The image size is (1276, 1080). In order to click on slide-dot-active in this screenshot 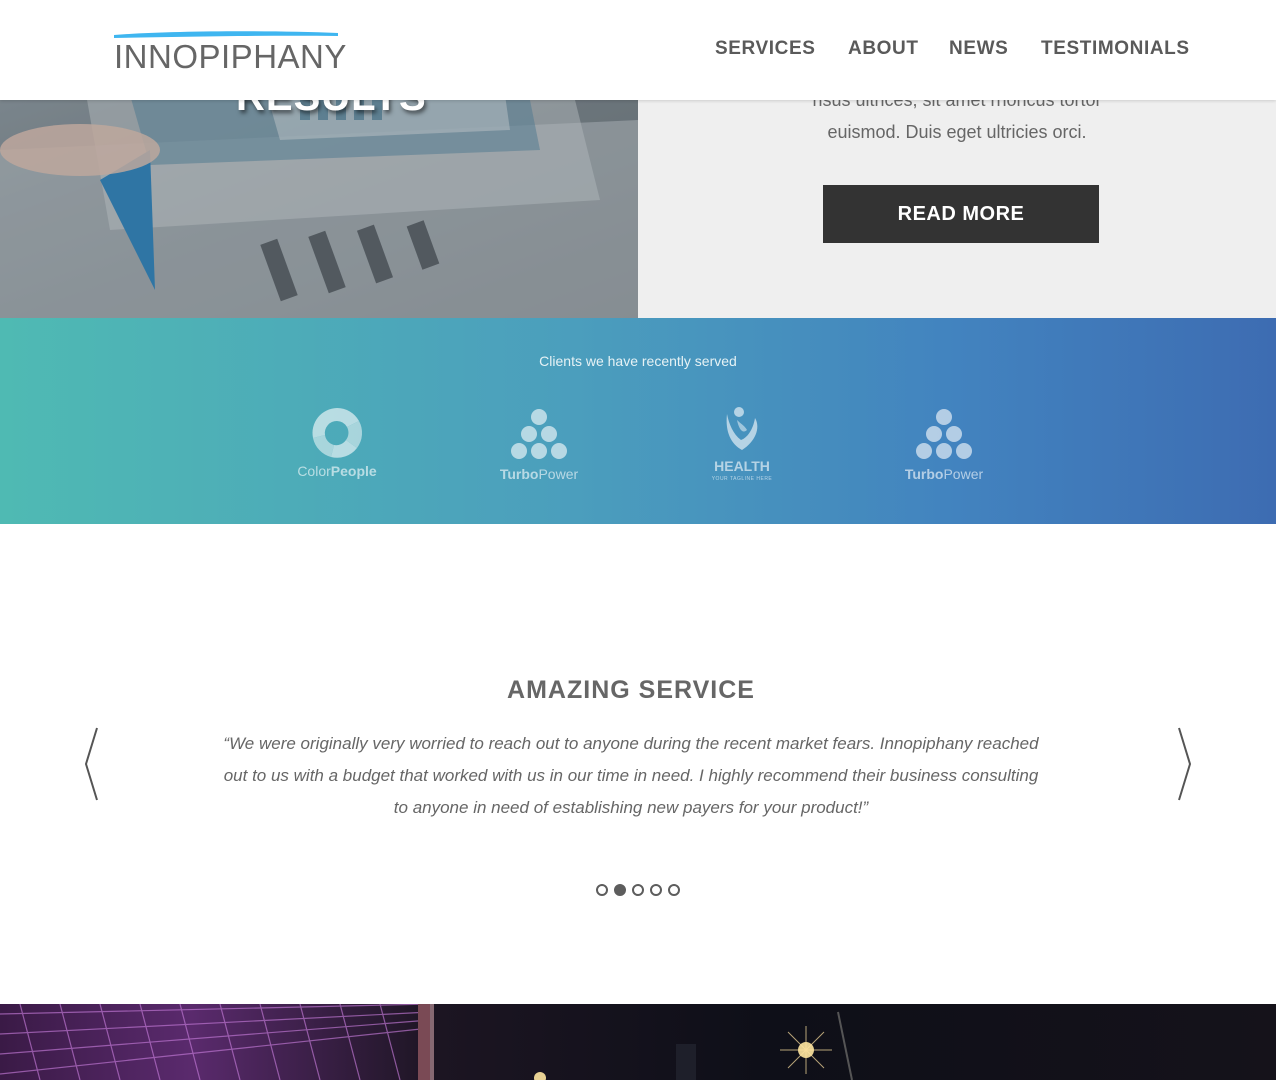, I will do `click(620, 890)`.